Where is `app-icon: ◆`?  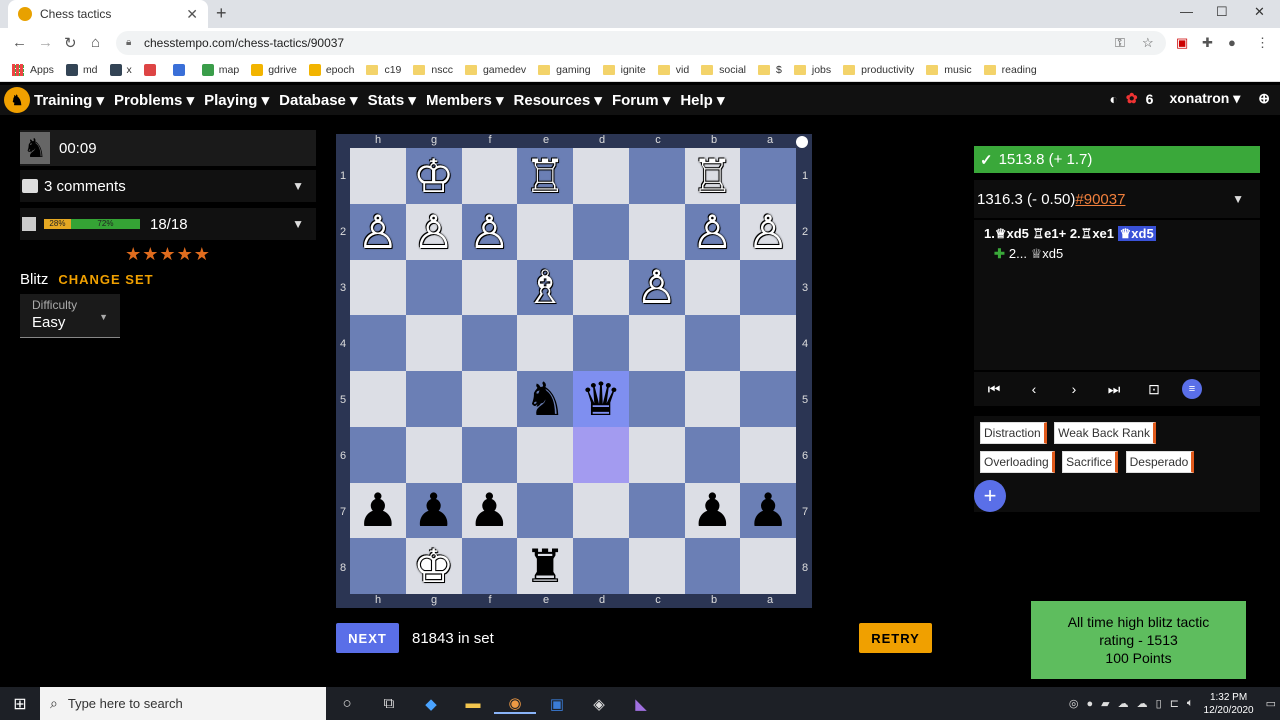
app-icon: ◆ is located at coordinates (431, 704).